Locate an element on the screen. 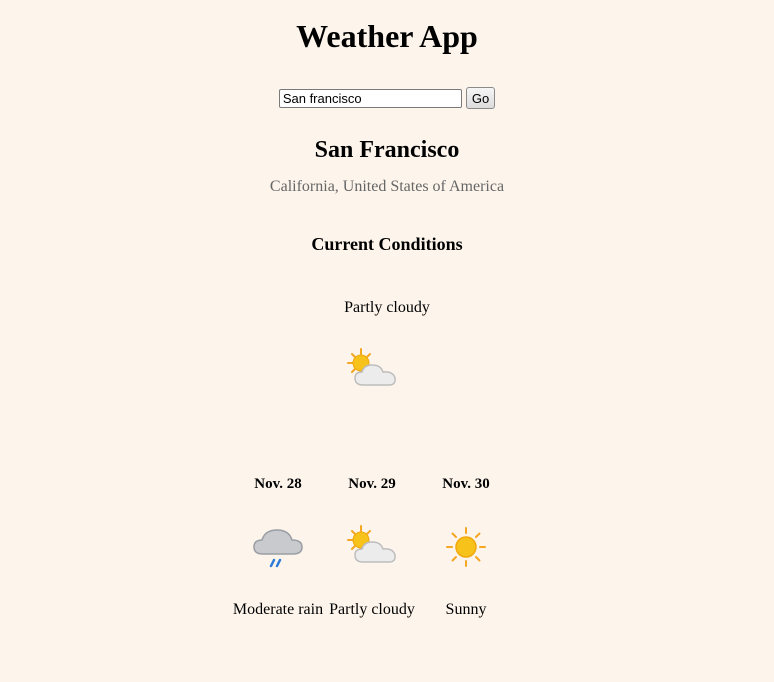 This screenshot has height=682, width=774. rain-cloud-icon is located at coordinates (278, 548).